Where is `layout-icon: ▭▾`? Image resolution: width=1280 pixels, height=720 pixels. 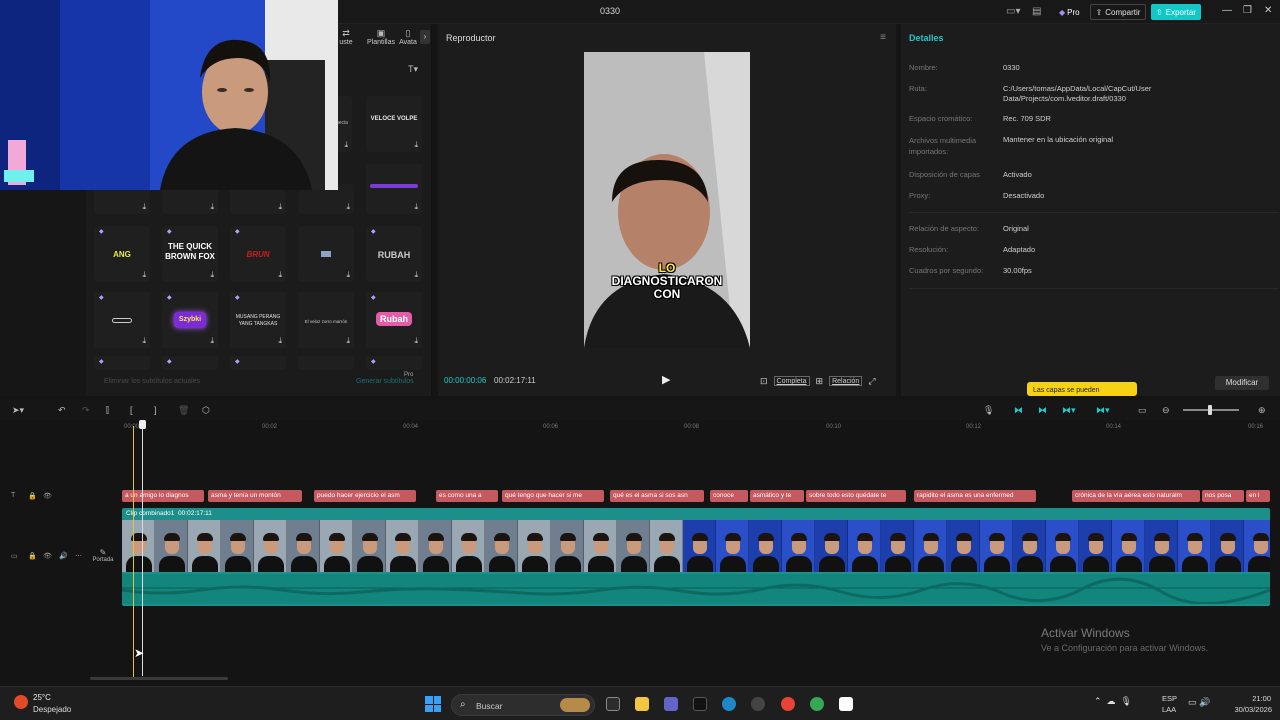
layout-icon: ▭▾ is located at coordinates (1013, 11).